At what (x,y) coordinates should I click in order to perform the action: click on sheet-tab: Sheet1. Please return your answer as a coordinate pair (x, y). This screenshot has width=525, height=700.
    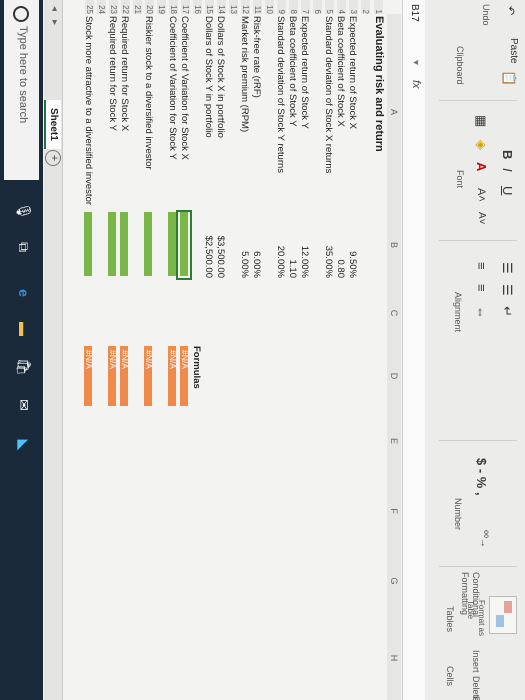
    Looking at the image, I should click on (52, 124).